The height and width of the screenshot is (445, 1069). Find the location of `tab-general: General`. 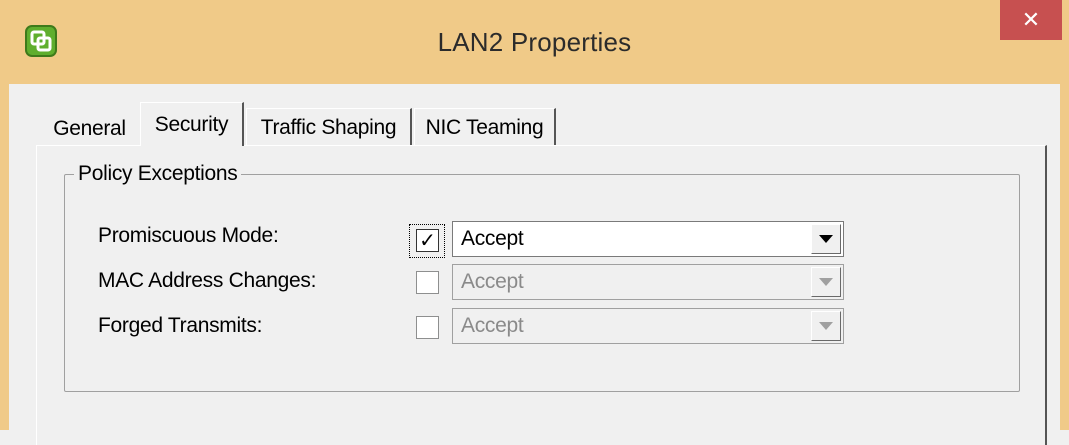

tab-general: General is located at coordinates (89, 129).